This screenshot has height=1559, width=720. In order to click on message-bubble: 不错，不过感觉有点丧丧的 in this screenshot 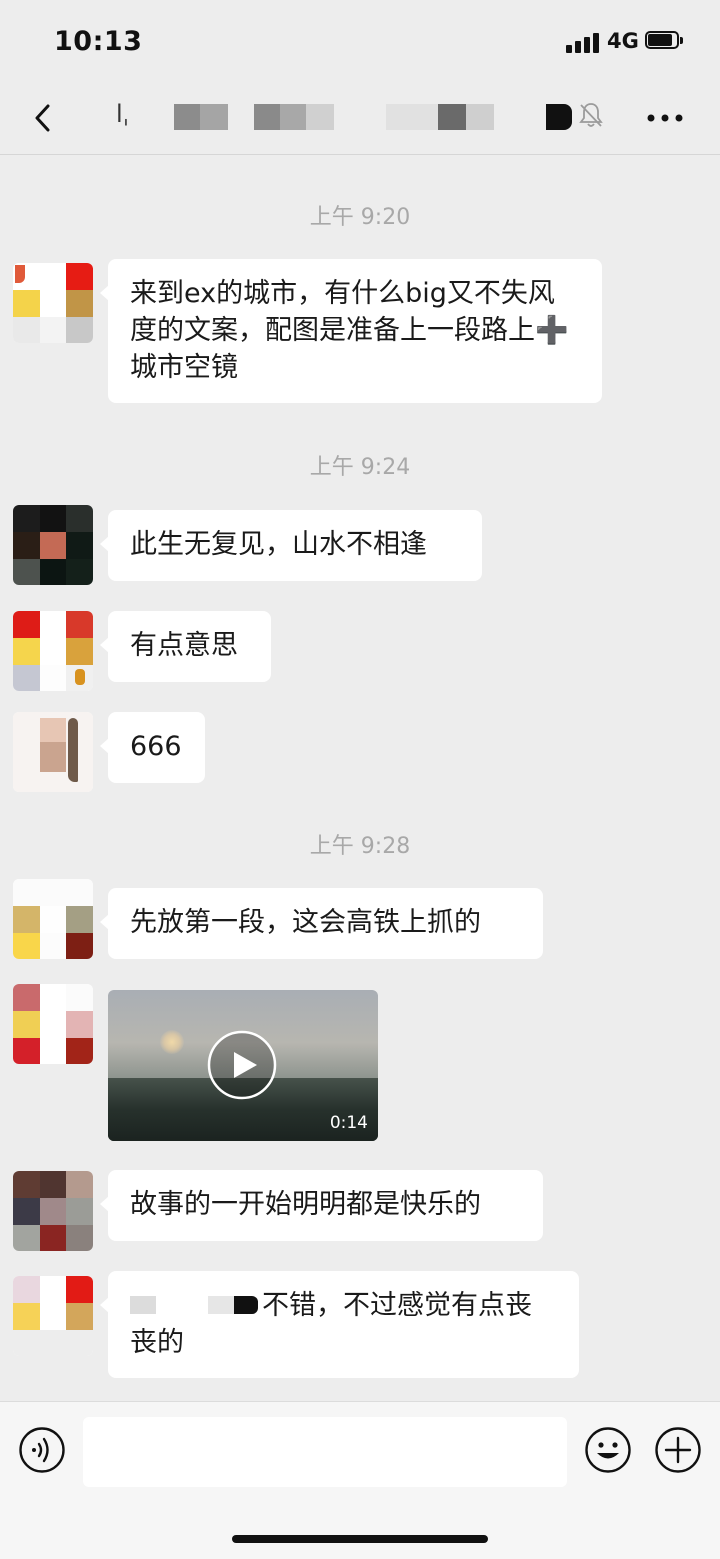, I will do `click(339, 1324)`.